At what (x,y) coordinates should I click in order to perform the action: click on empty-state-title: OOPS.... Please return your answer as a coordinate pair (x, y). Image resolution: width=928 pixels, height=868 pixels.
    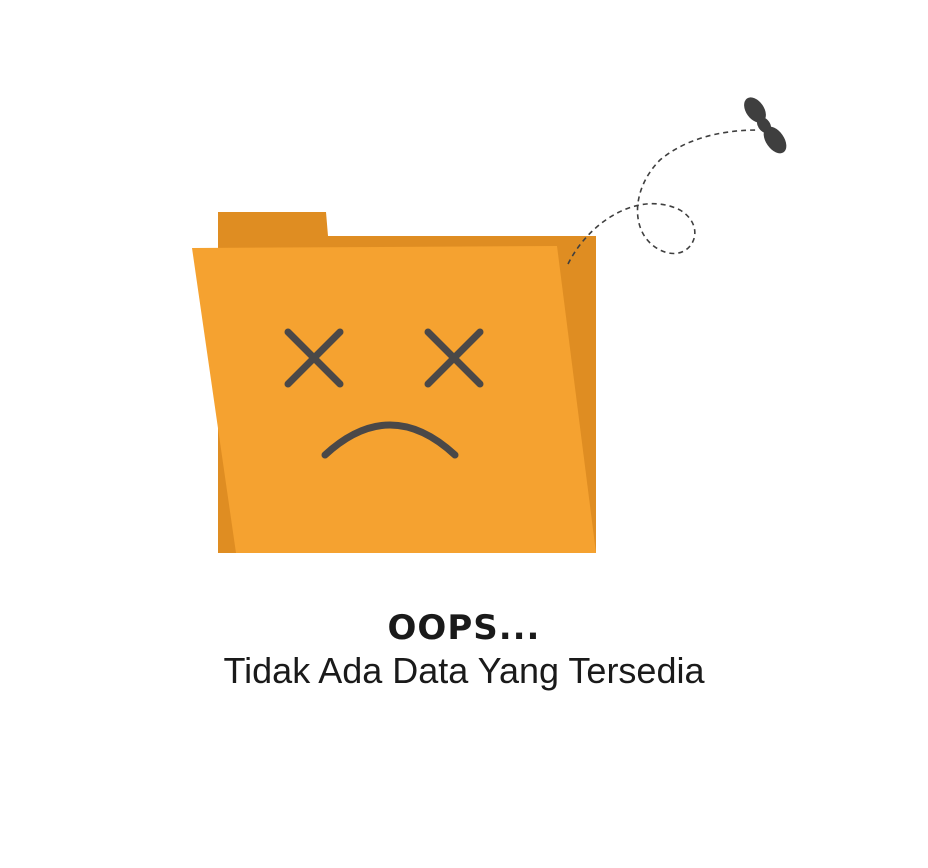
    Looking at the image, I should click on (464, 628).